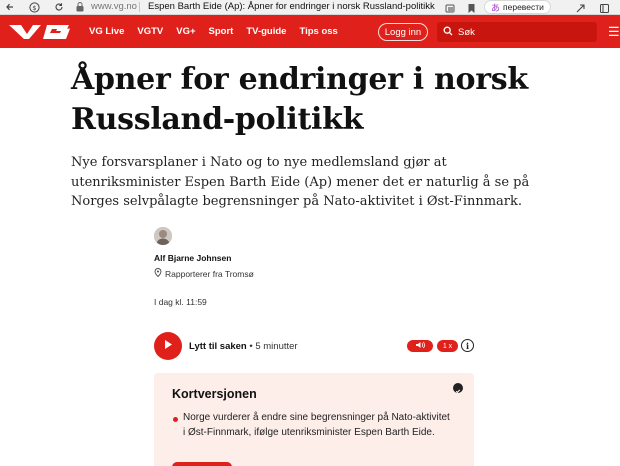 The image size is (620, 466). Describe the element at coordinates (315, 346) in the screenshot. I see `audio-player: Lytt til saken • 5 minutter 1 x i` at that location.